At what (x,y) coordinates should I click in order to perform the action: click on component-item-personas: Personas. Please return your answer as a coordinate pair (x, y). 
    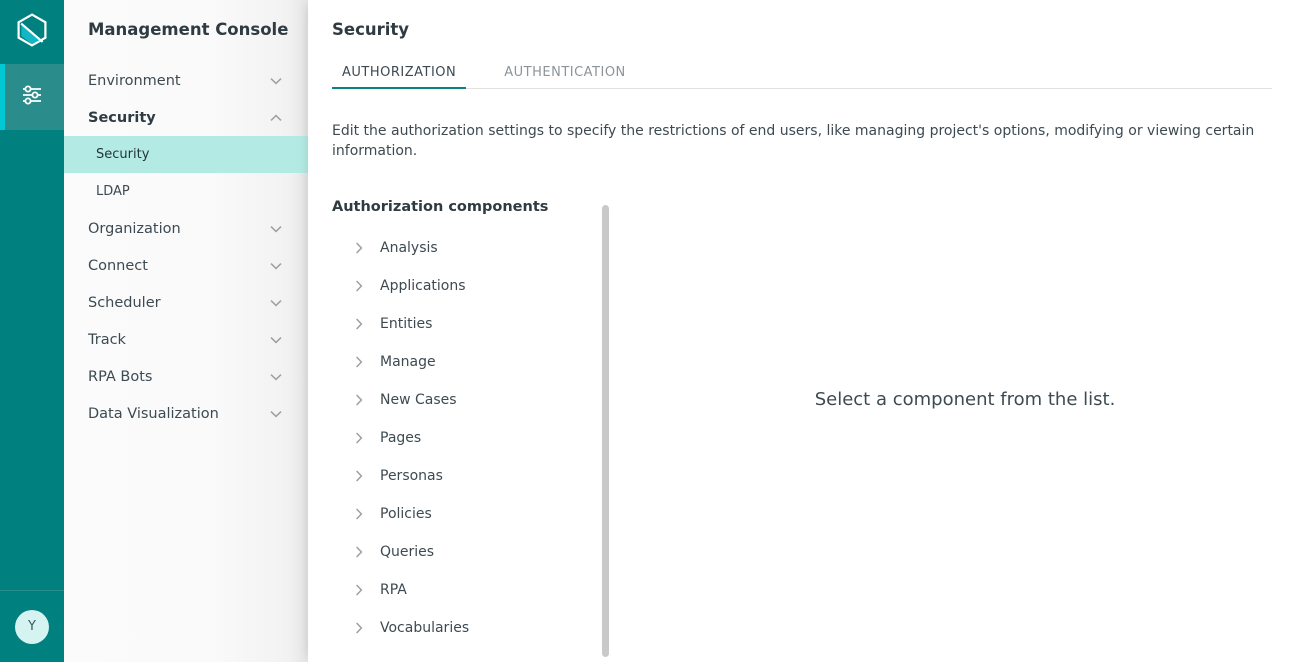
    Looking at the image, I should click on (482, 476).